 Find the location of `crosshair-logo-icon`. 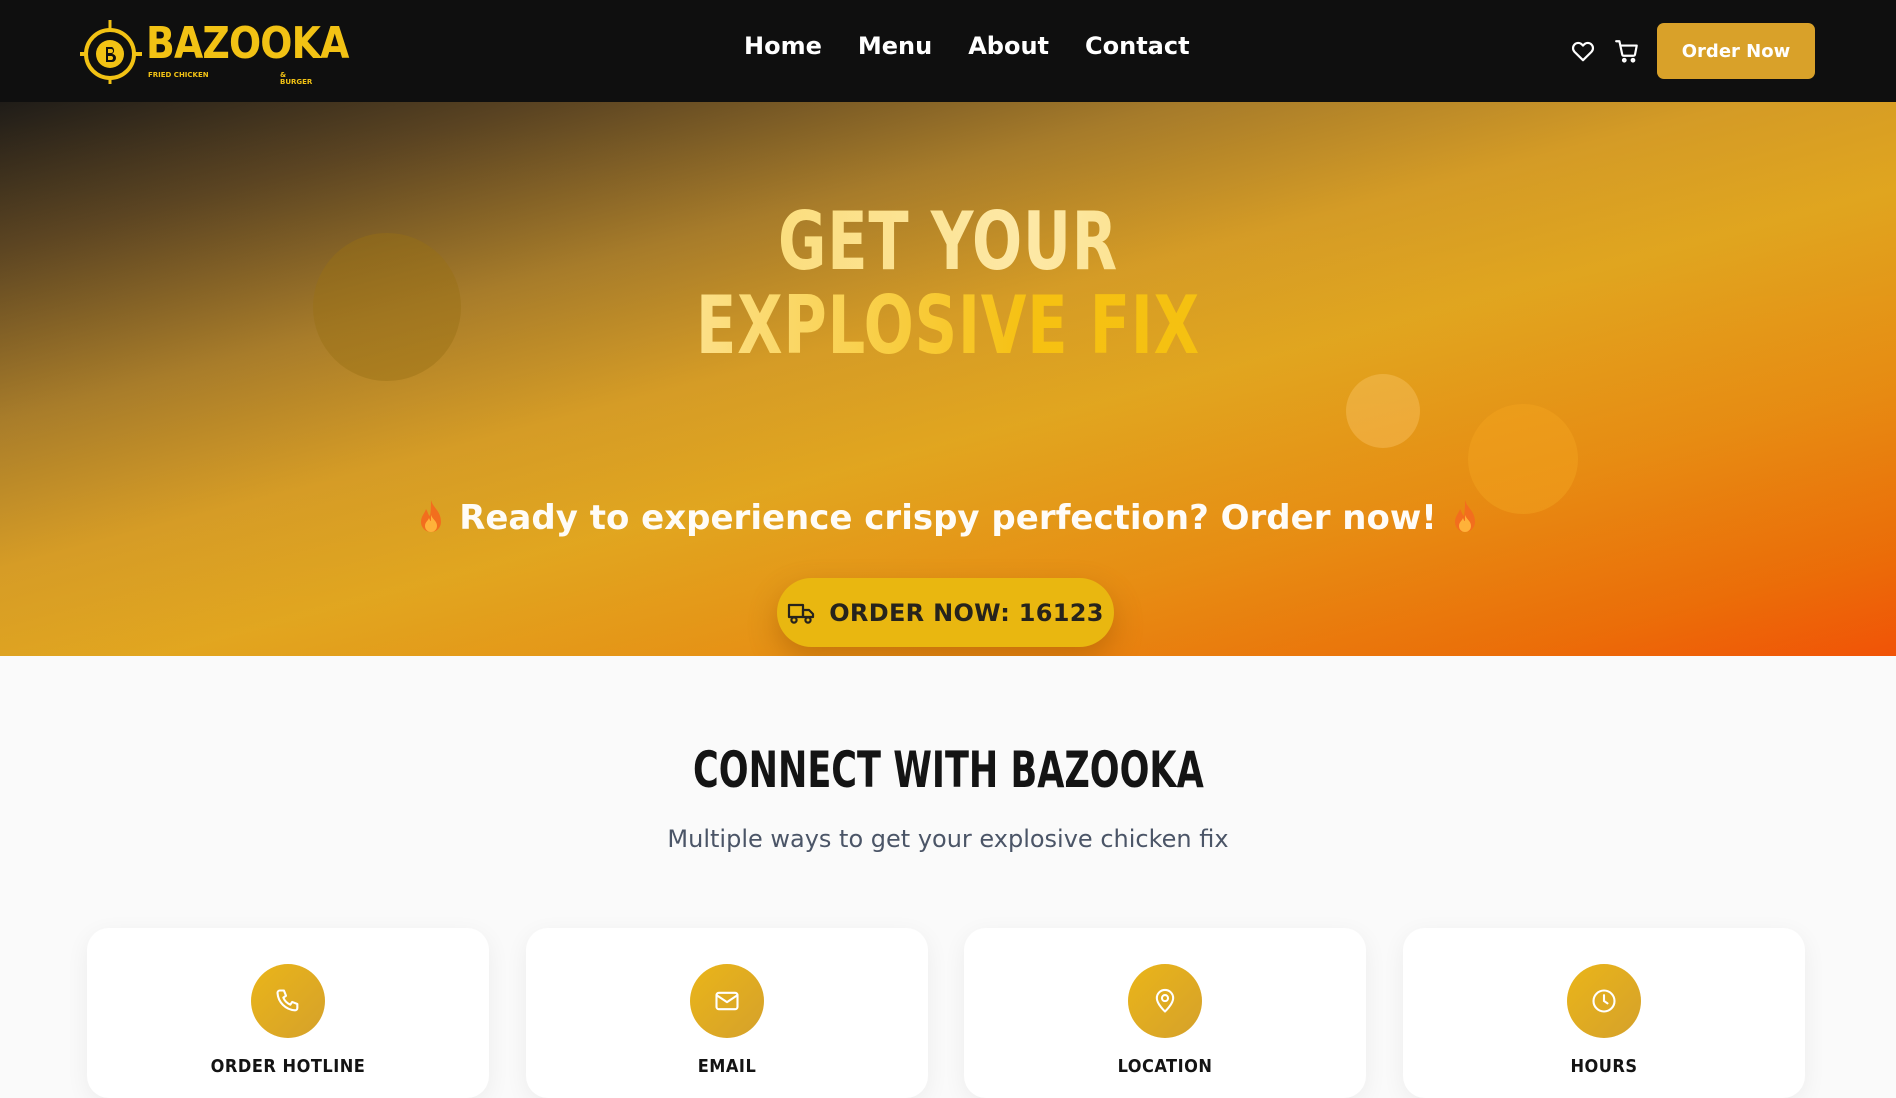

crosshair-logo-icon is located at coordinates (111, 52).